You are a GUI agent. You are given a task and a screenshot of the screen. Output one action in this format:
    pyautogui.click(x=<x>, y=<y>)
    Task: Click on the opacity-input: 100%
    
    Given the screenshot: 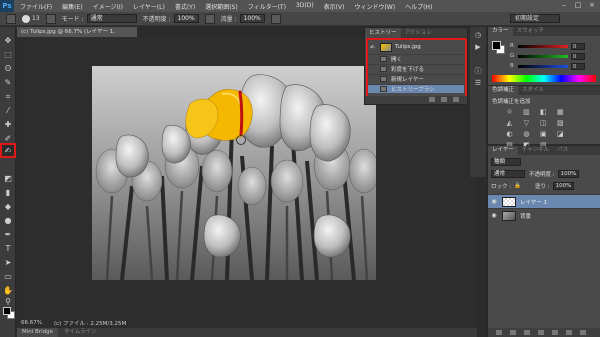 What is the action you would take?
    pyautogui.click(x=186, y=18)
    